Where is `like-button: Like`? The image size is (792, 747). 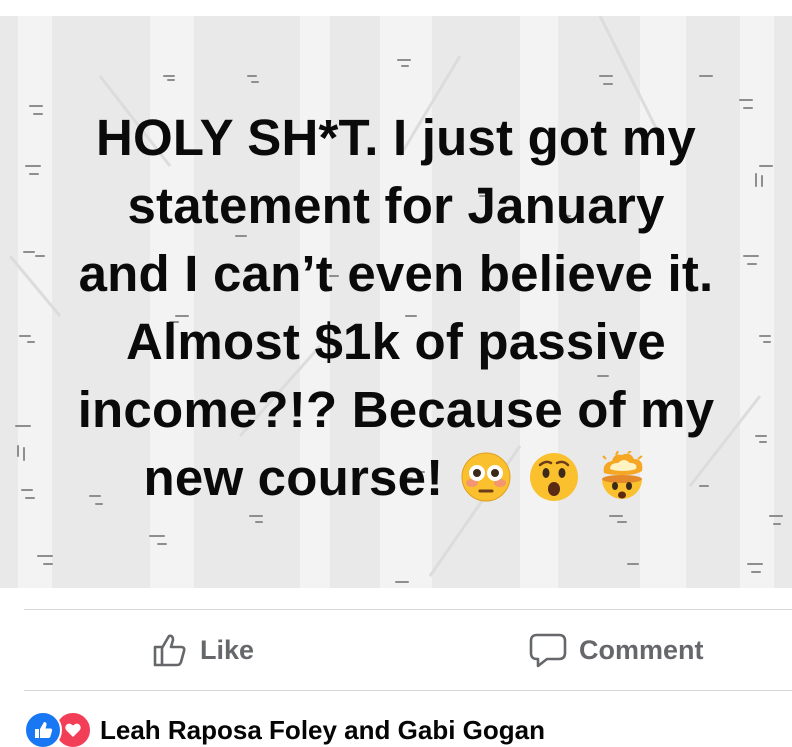
like-button: Like is located at coordinates (203, 650).